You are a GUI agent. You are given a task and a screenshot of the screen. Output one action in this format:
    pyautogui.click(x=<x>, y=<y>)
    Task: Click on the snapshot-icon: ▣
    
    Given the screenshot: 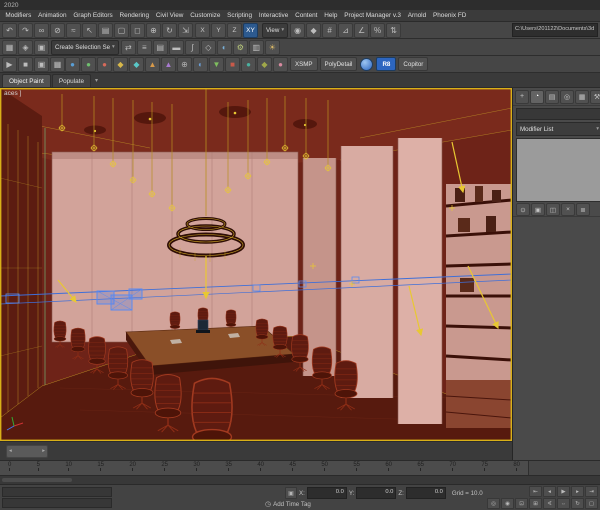 What is the action you would take?
    pyautogui.click(x=41, y=64)
    